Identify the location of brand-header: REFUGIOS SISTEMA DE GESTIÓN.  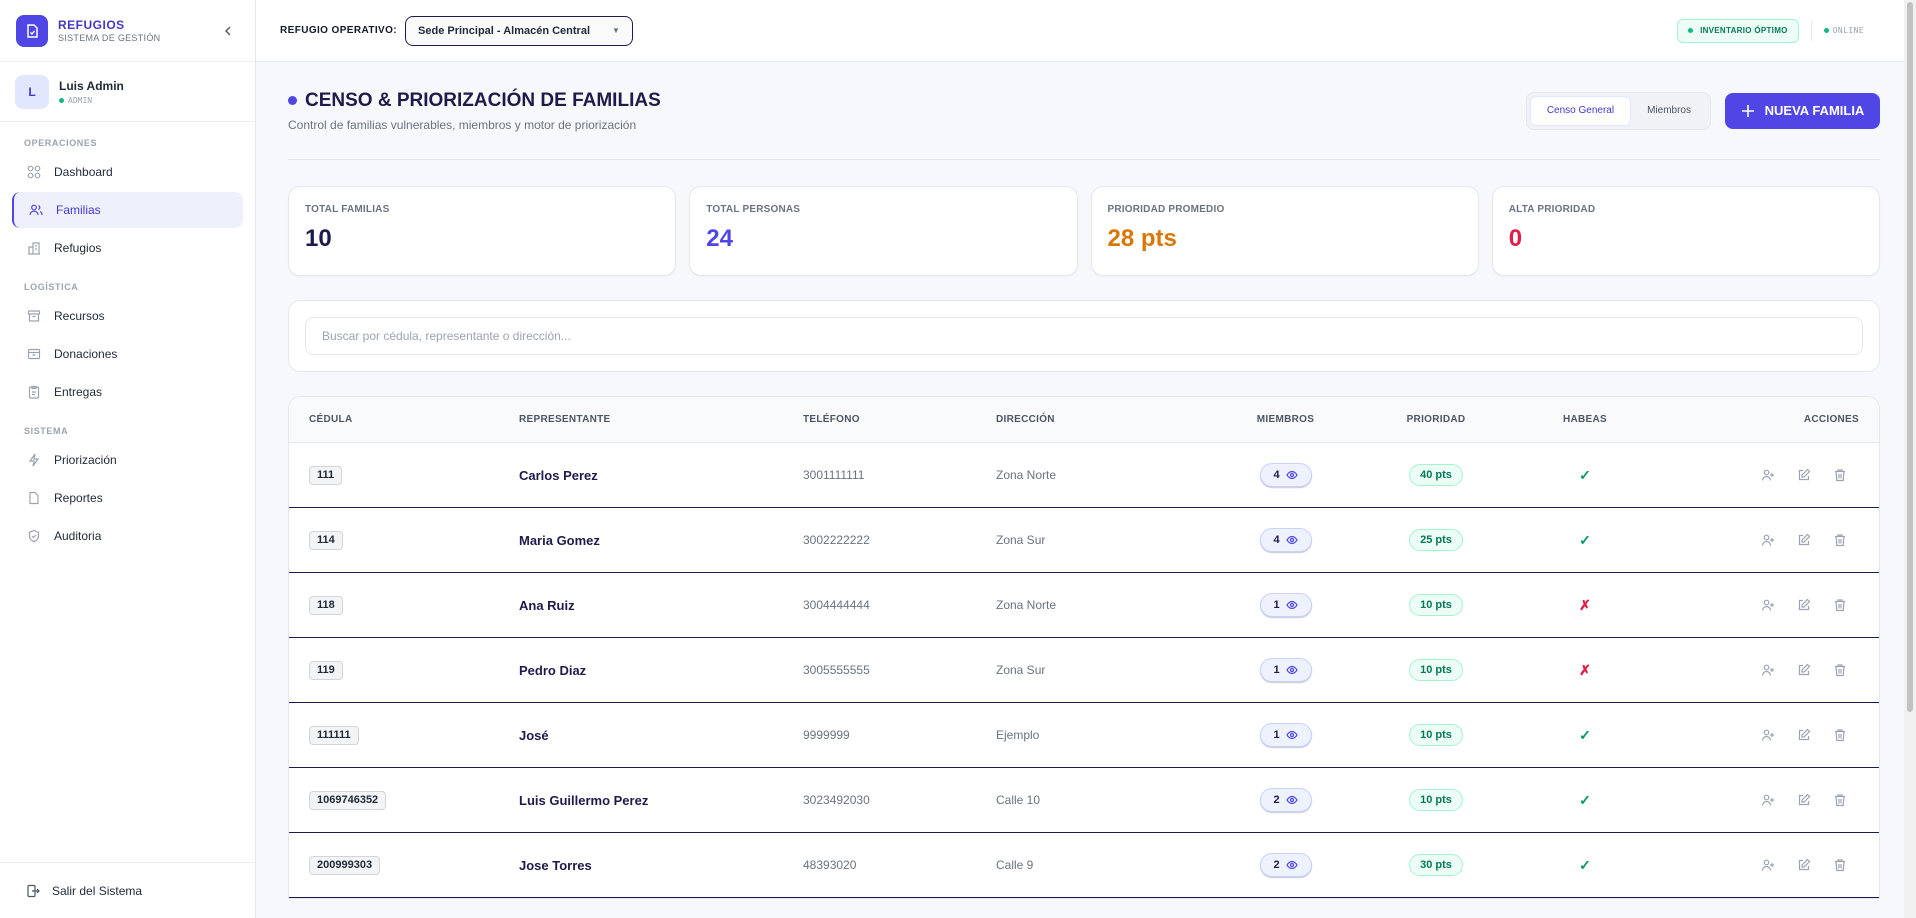
(127, 31).